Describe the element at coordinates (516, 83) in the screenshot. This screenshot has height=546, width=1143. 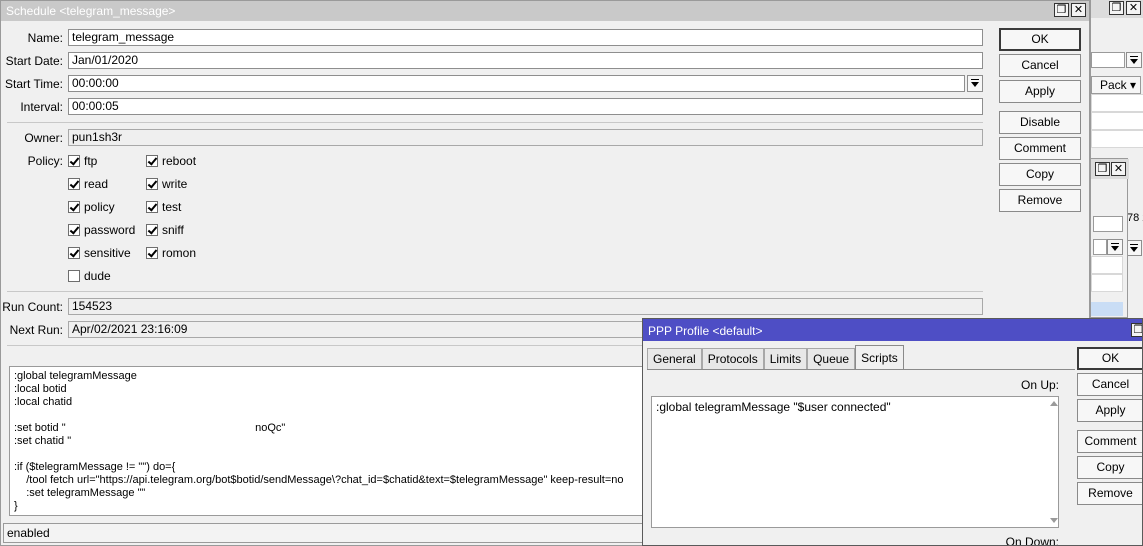
I see `start-time-field: 00:00:00` at that location.